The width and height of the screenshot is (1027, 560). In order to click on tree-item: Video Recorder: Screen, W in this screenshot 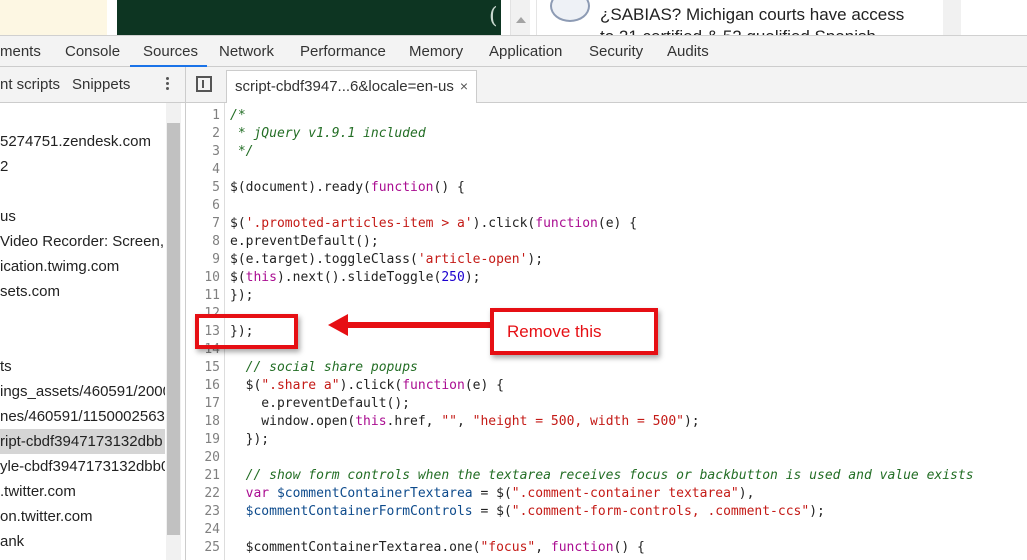, I will do `click(82, 241)`.